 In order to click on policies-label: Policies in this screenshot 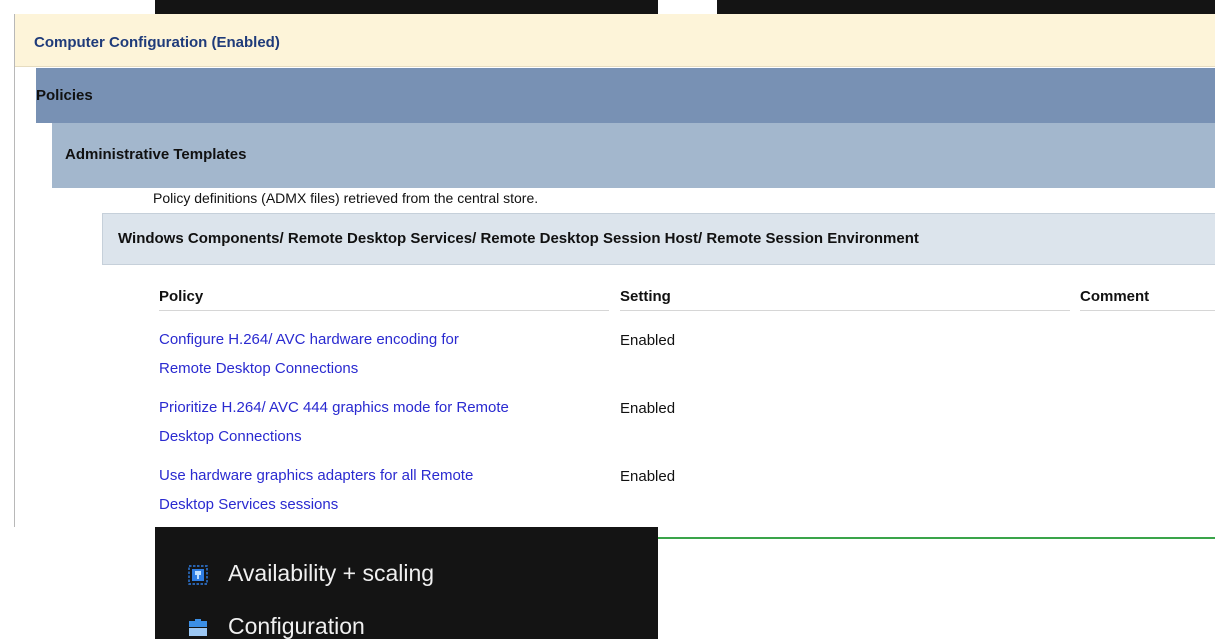, I will do `click(64, 95)`.